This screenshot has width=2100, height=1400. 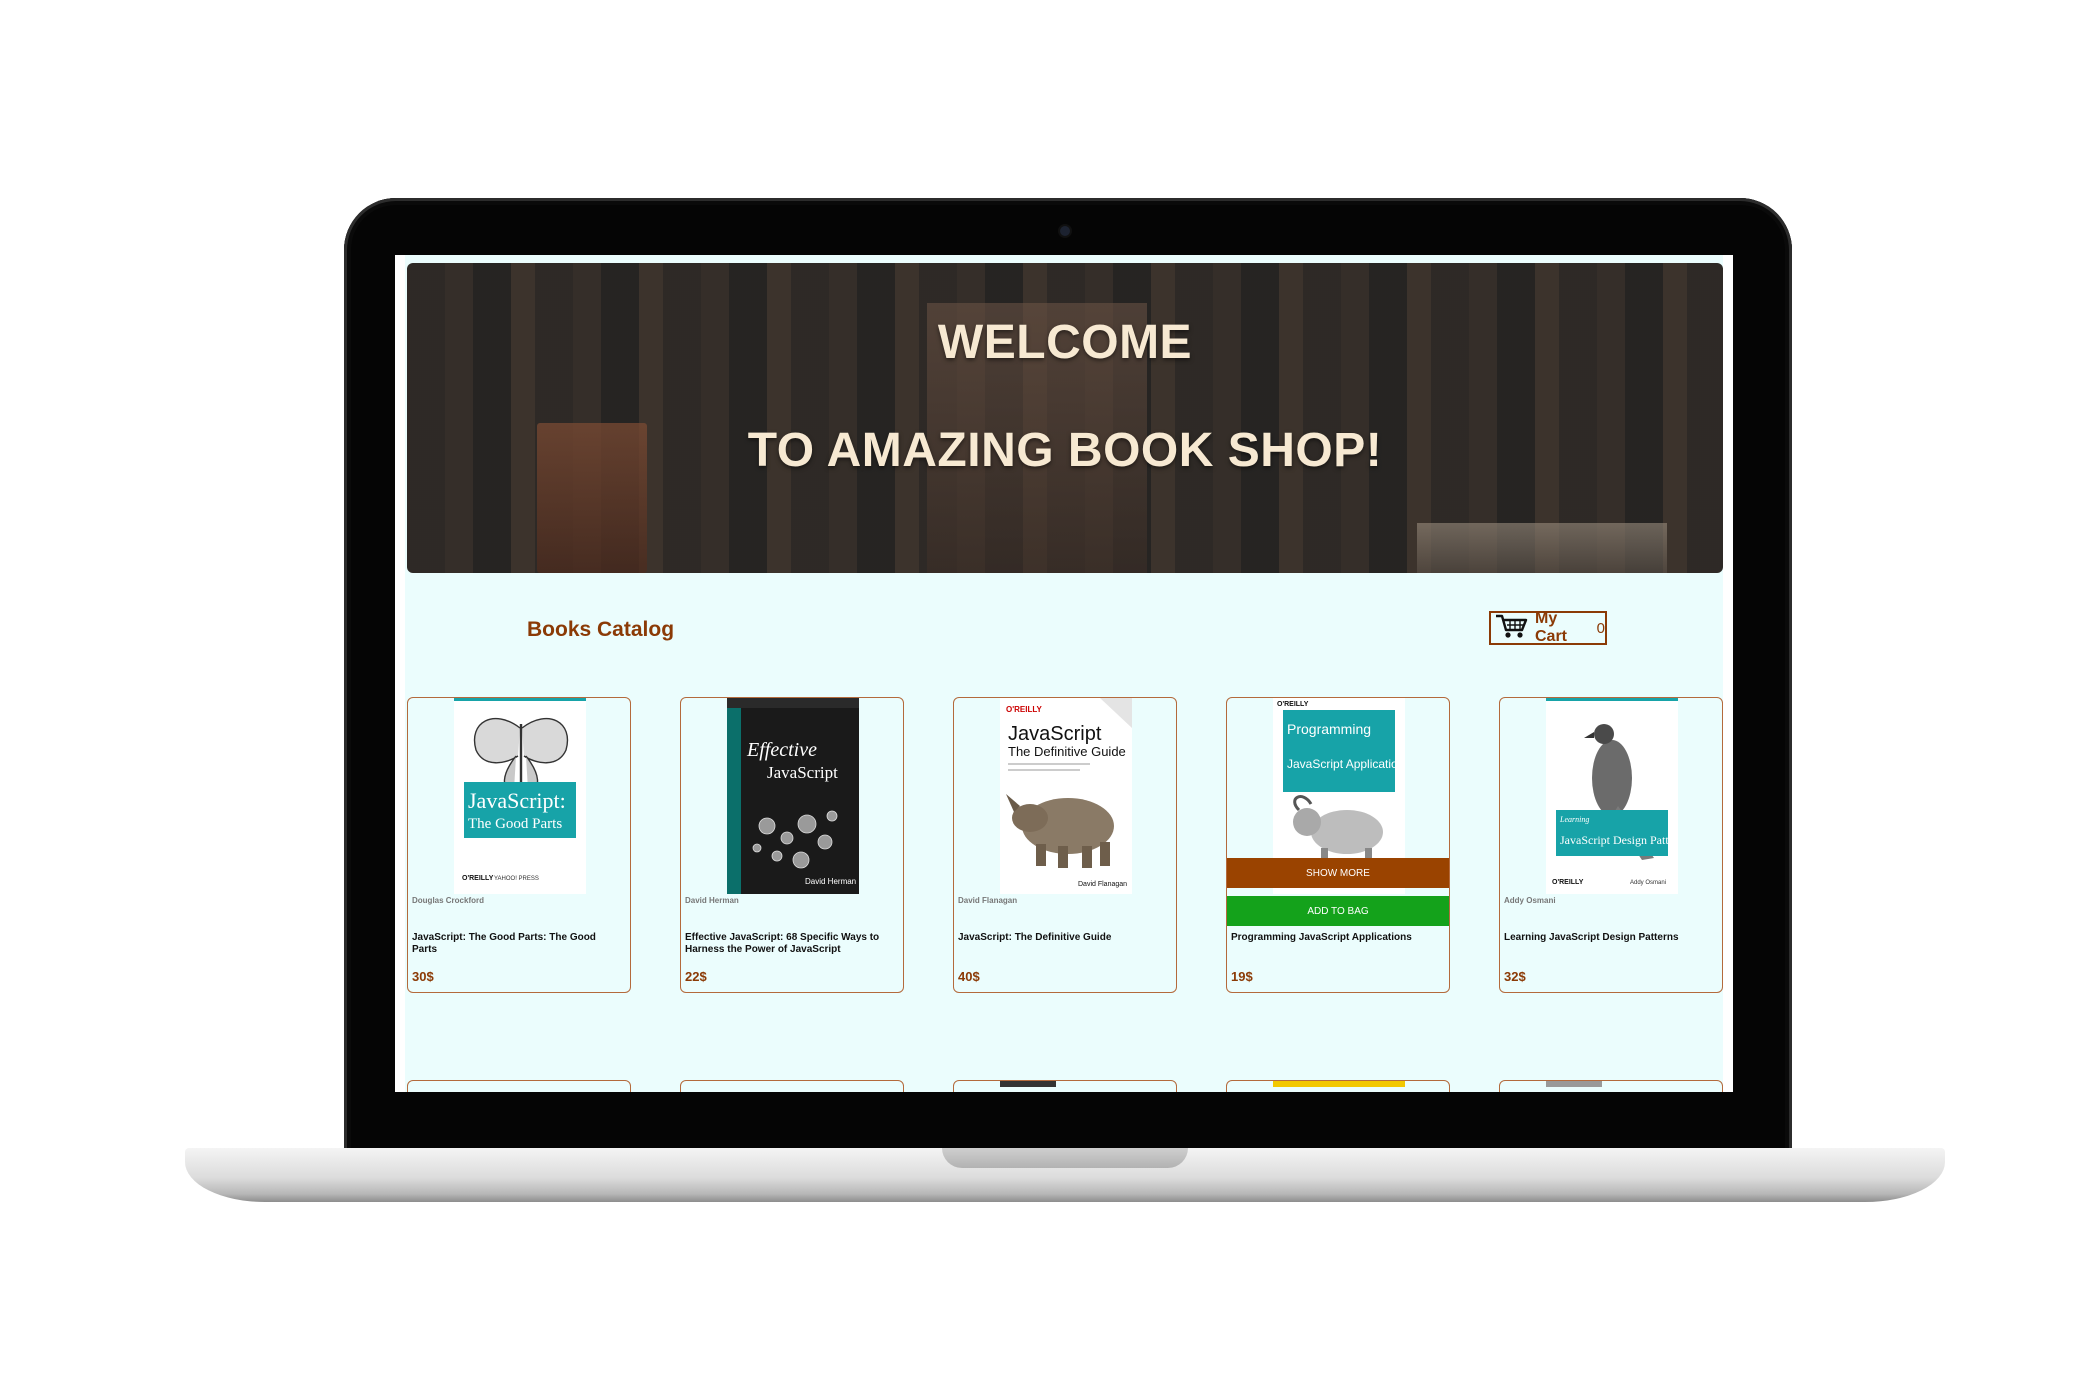 I want to click on cart-button: My Cart 0, so click(x=1548, y=627).